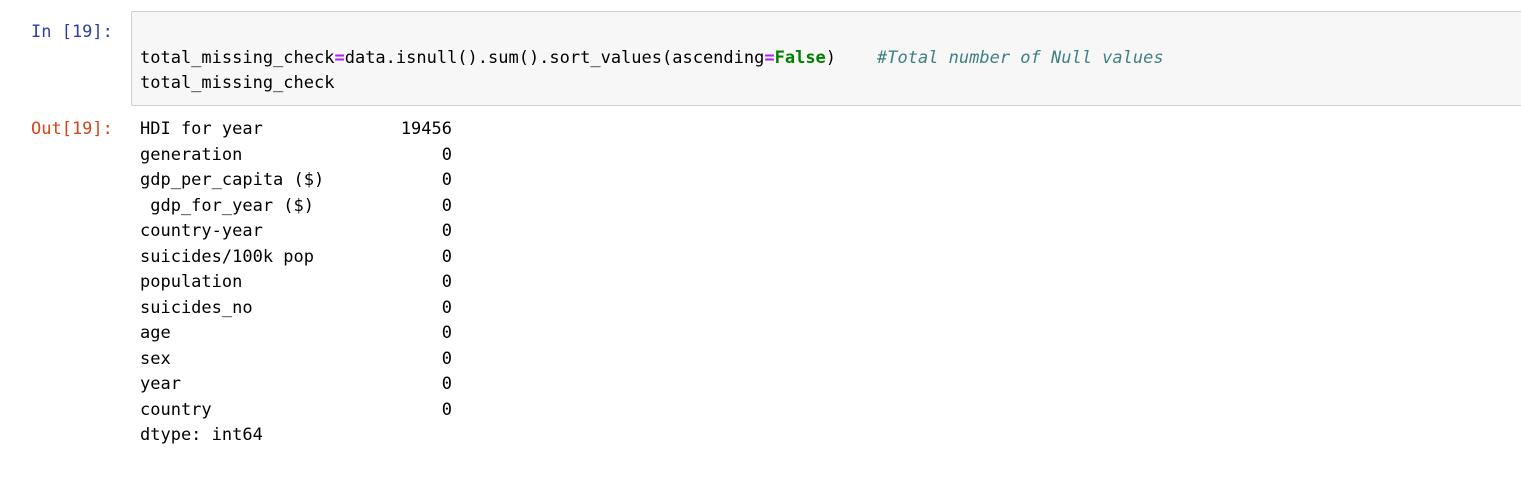 The image size is (1521, 487). I want to click on output-row: population 0, so click(296, 284).